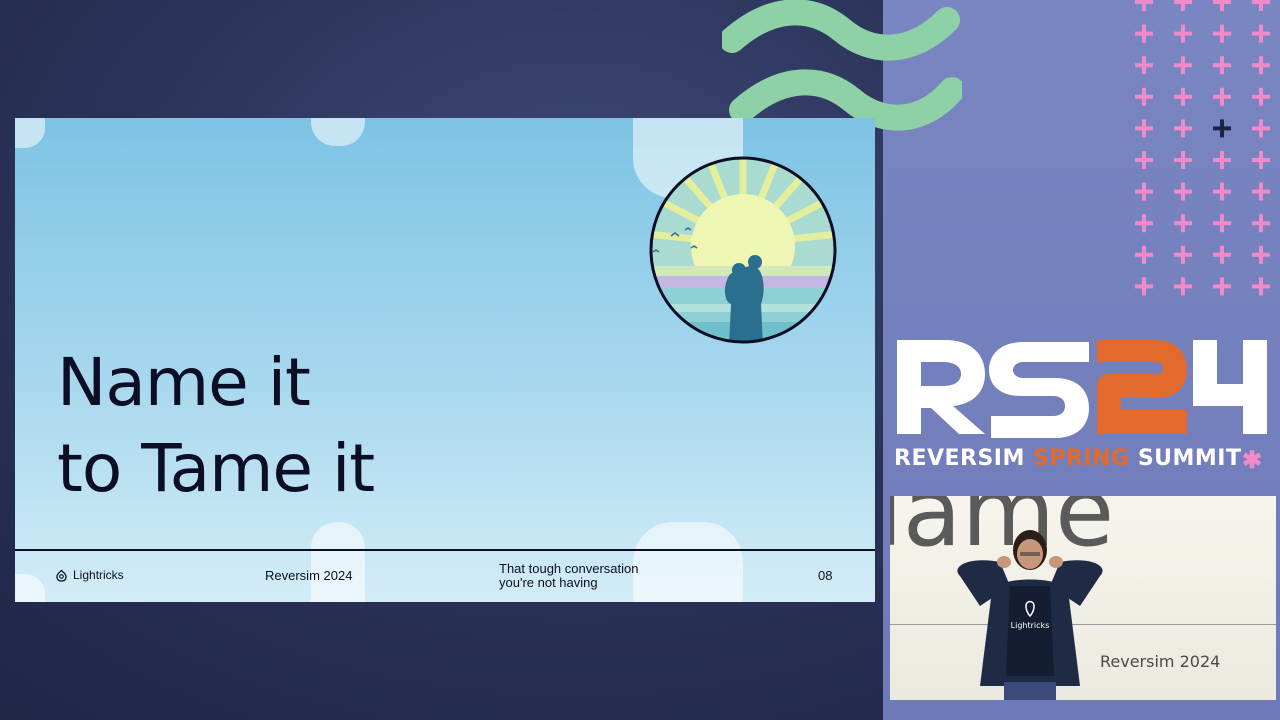 The width and height of the screenshot is (1280, 720). I want to click on summit-word-summit: SUMMIT, so click(1189, 458).